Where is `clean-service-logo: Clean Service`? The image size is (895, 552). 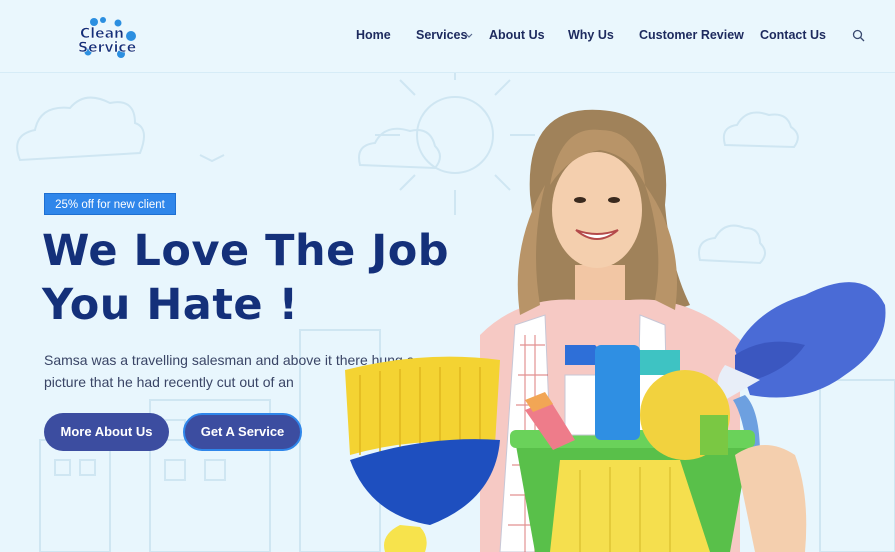
clean-service-logo: Clean Service is located at coordinates (108, 37).